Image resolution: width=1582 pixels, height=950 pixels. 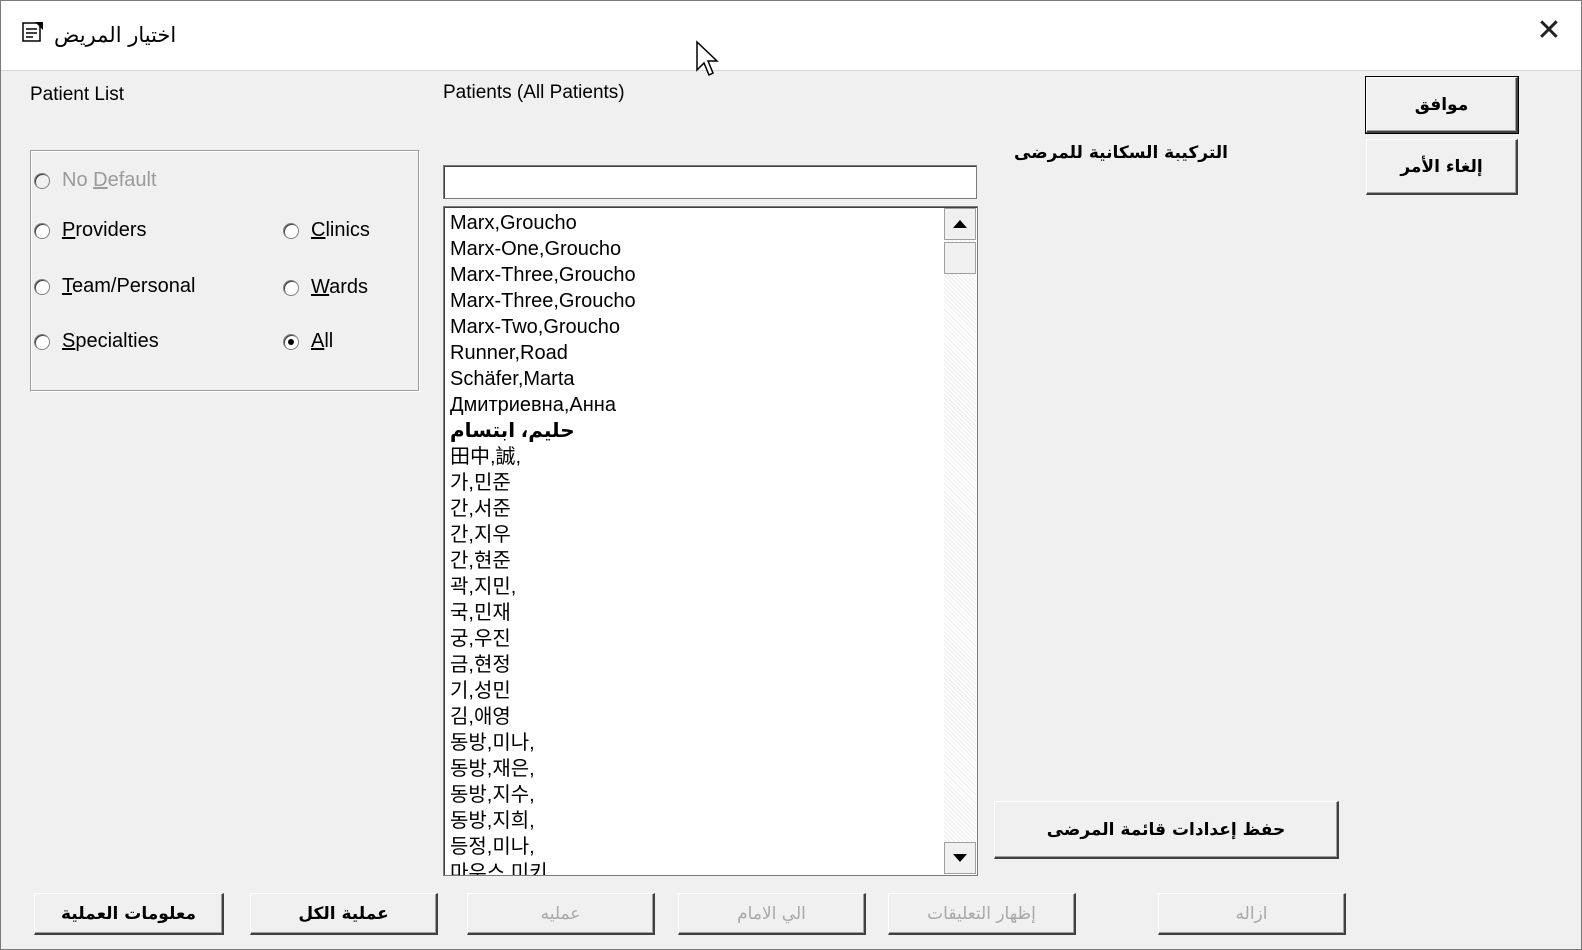 I want to click on title-bar: اختيار المريض ✕, so click(x=791, y=35).